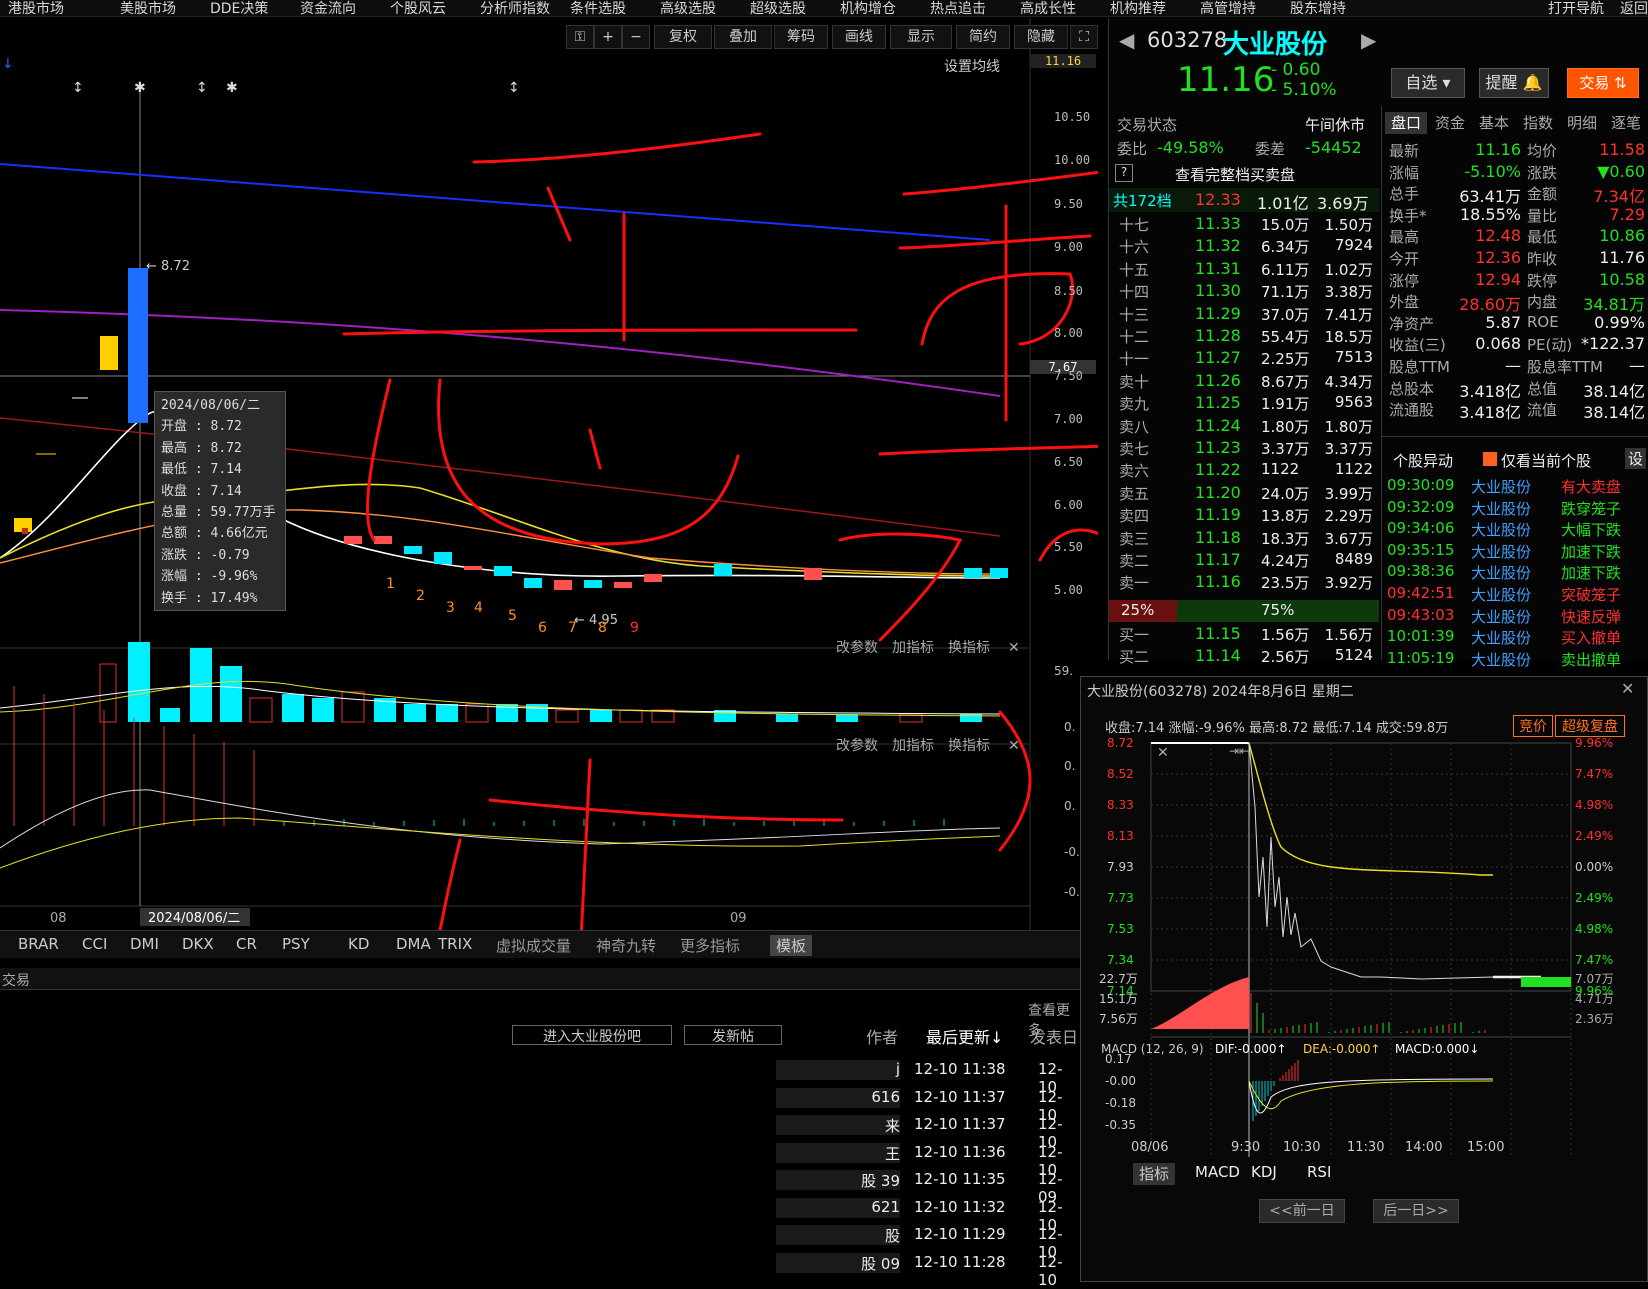 Image resolution: width=1648 pixels, height=1289 pixels. What do you see at coordinates (296, 944) in the screenshot?
I see `indicator-tab-5: PSY` at bounding box center [296, 944].